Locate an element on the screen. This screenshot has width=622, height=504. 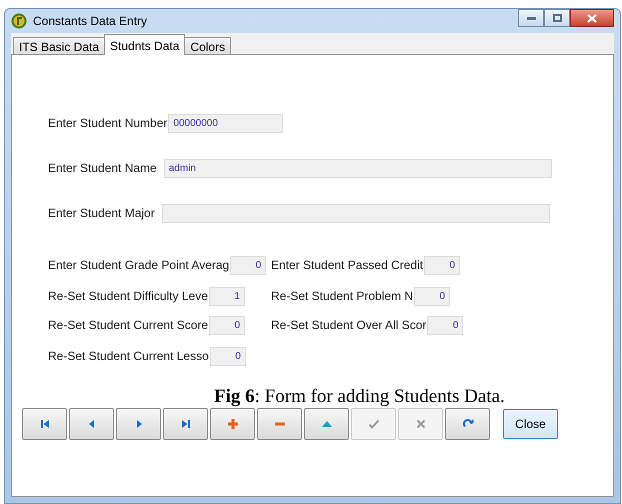
plus-icon is located at coordinates (232, 424).